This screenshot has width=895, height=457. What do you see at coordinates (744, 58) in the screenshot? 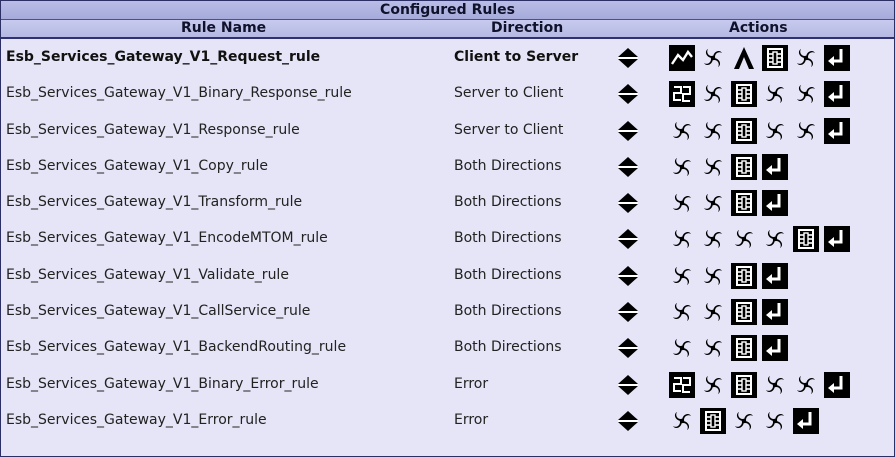
I see `validate-icon` at bounding box center [744, 58].